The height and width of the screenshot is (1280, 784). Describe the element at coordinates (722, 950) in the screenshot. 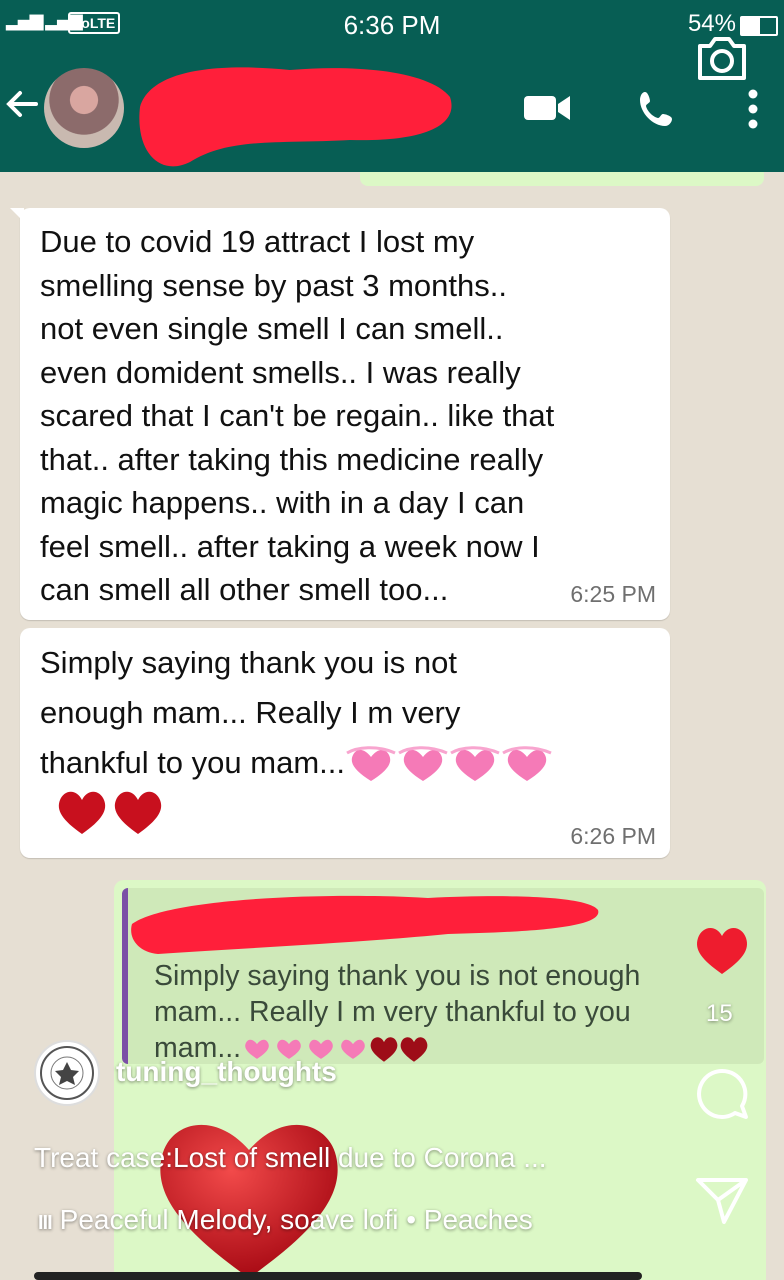

I see `like-heart-icon` at that location.